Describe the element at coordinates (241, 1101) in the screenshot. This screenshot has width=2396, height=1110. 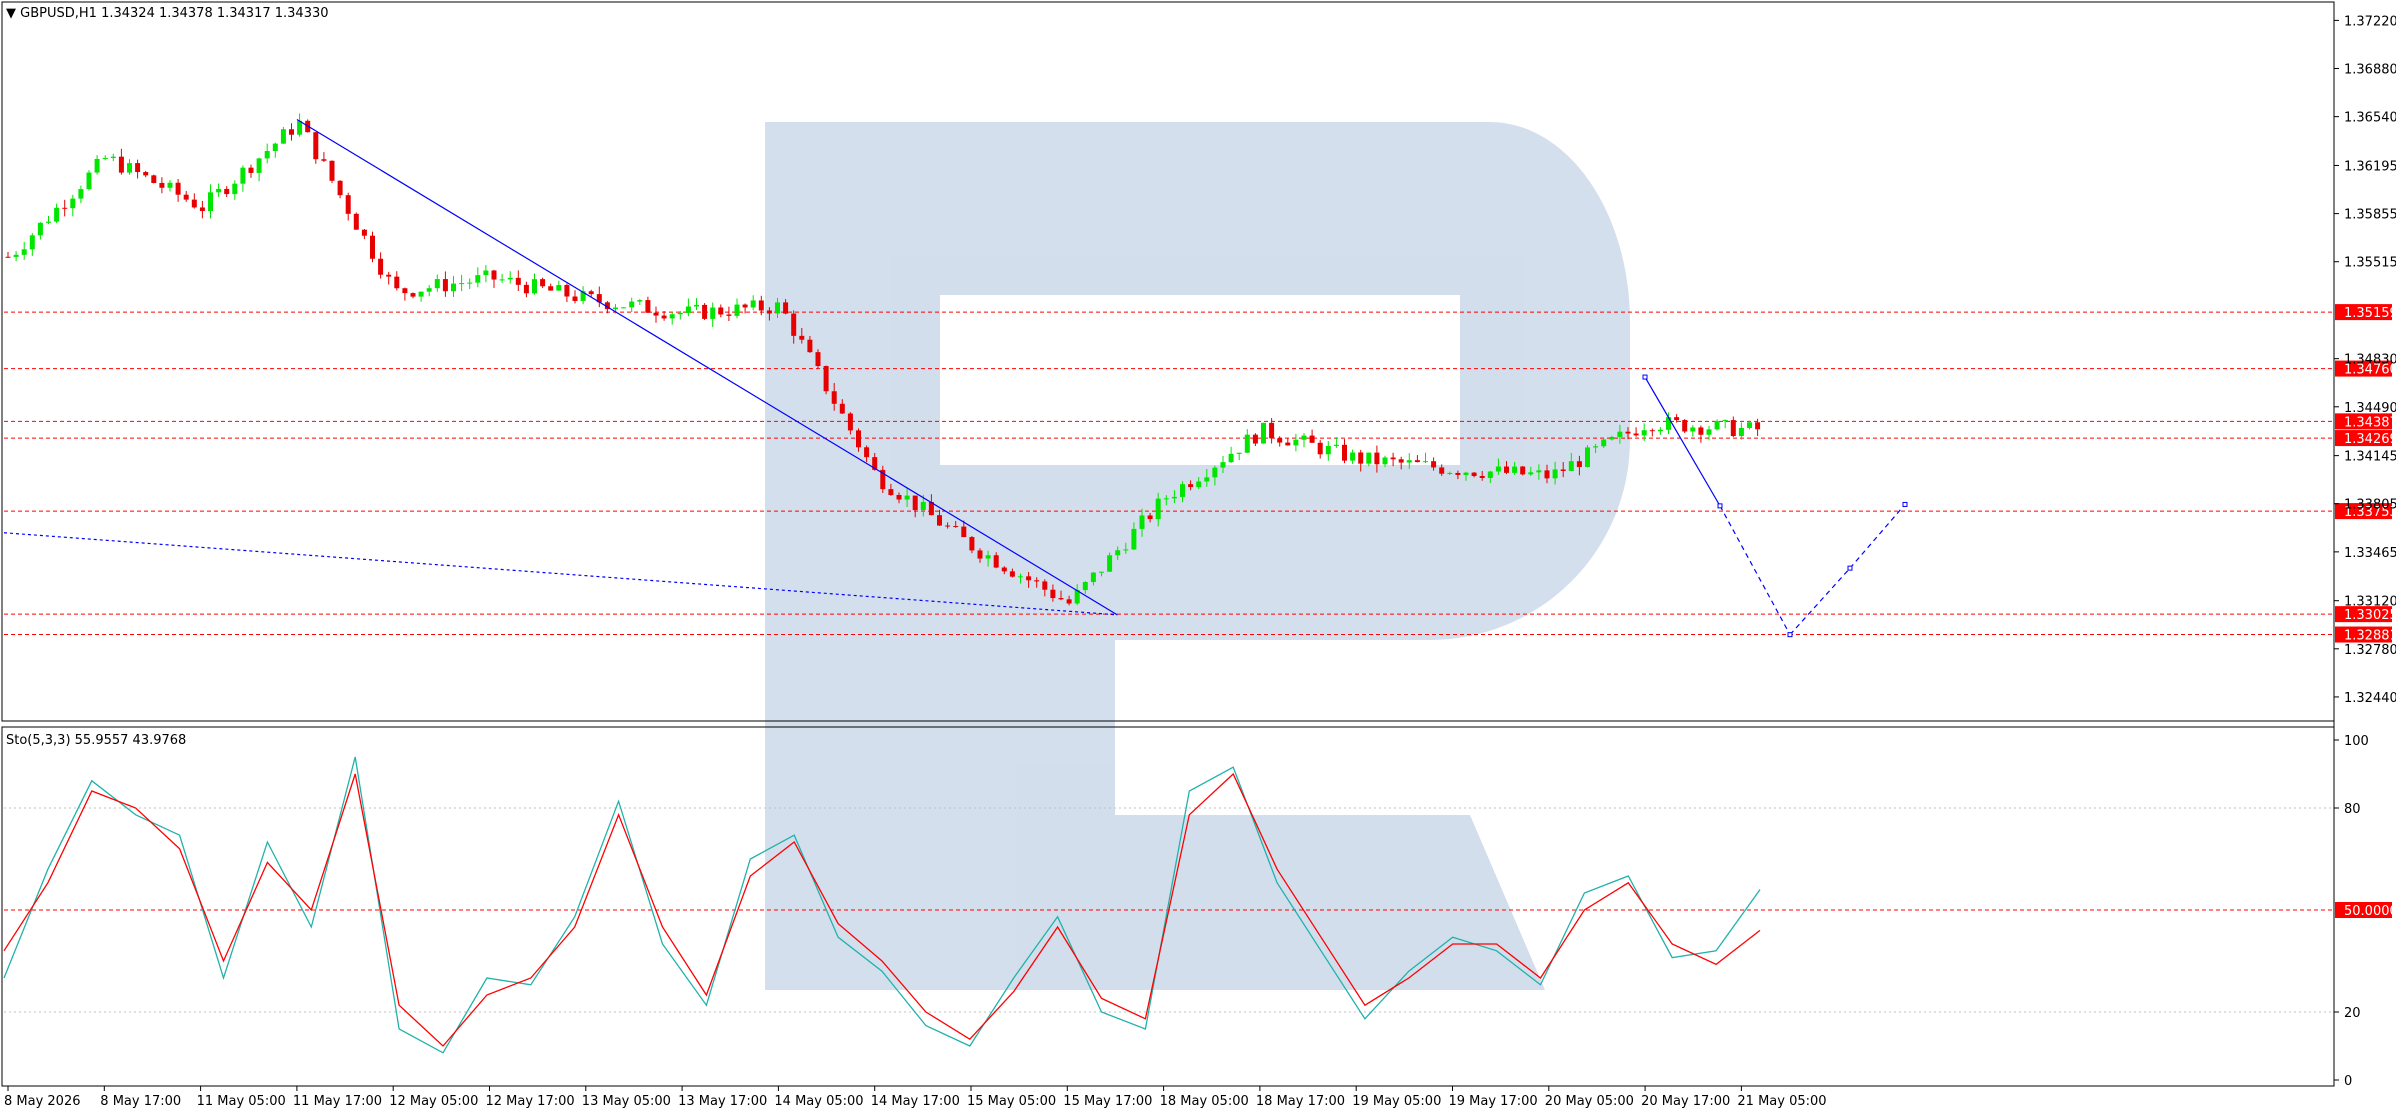
I see `time-tick-label: 11 May 05:00` at that location.